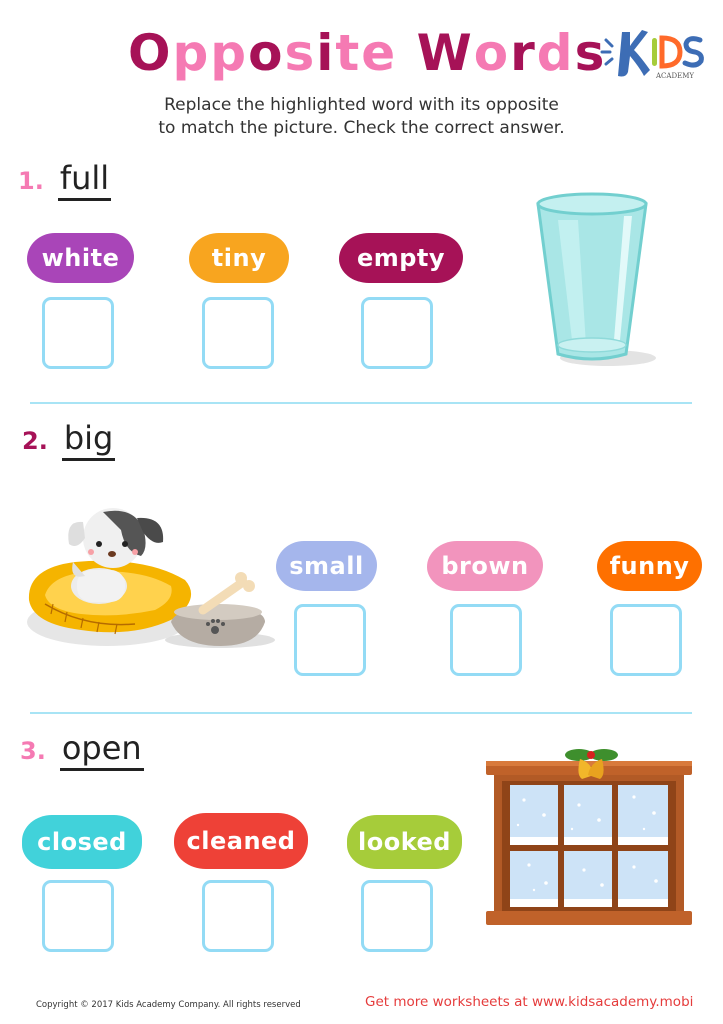 This screenshot has height=1024, width=723. I want to click on option-pill-white: white, so click(80, 258).